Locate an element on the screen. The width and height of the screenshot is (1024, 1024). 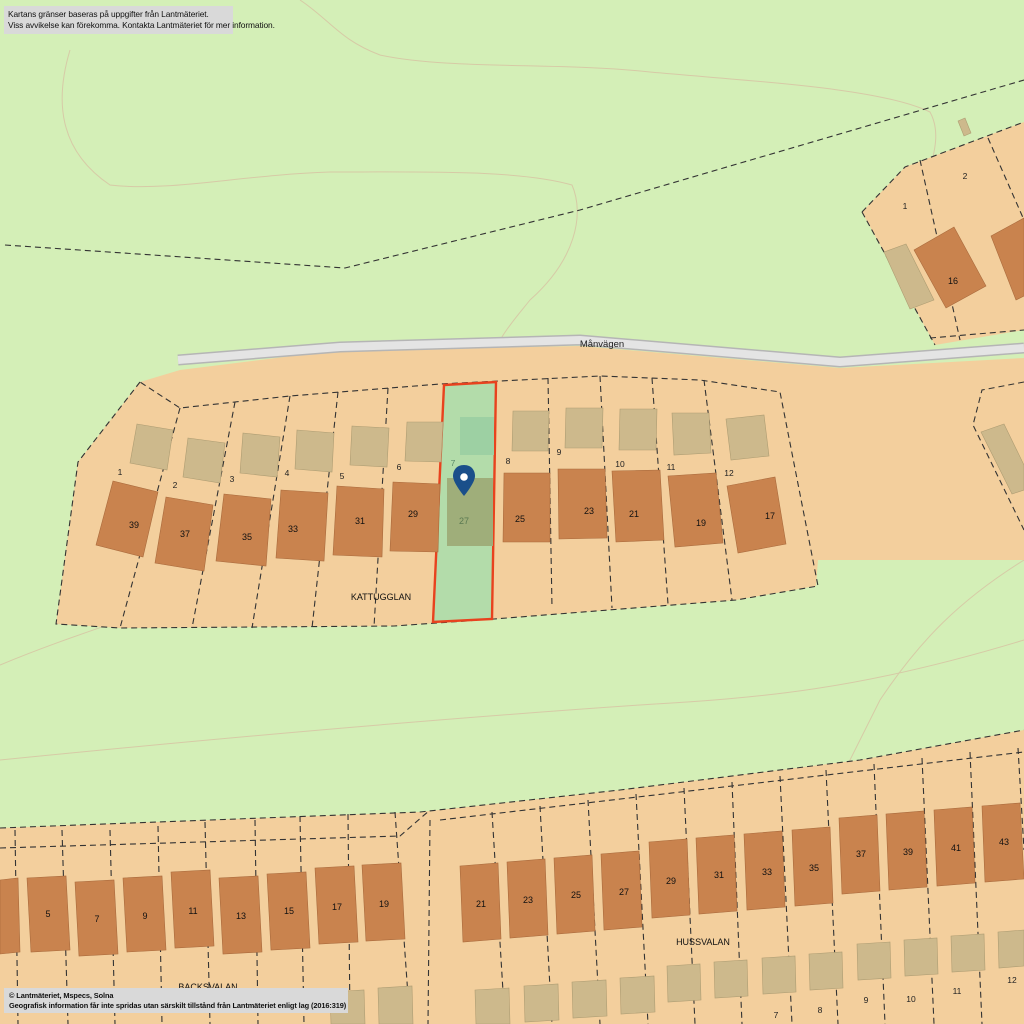
house-number: 13 is located at coordinates (241, 916).